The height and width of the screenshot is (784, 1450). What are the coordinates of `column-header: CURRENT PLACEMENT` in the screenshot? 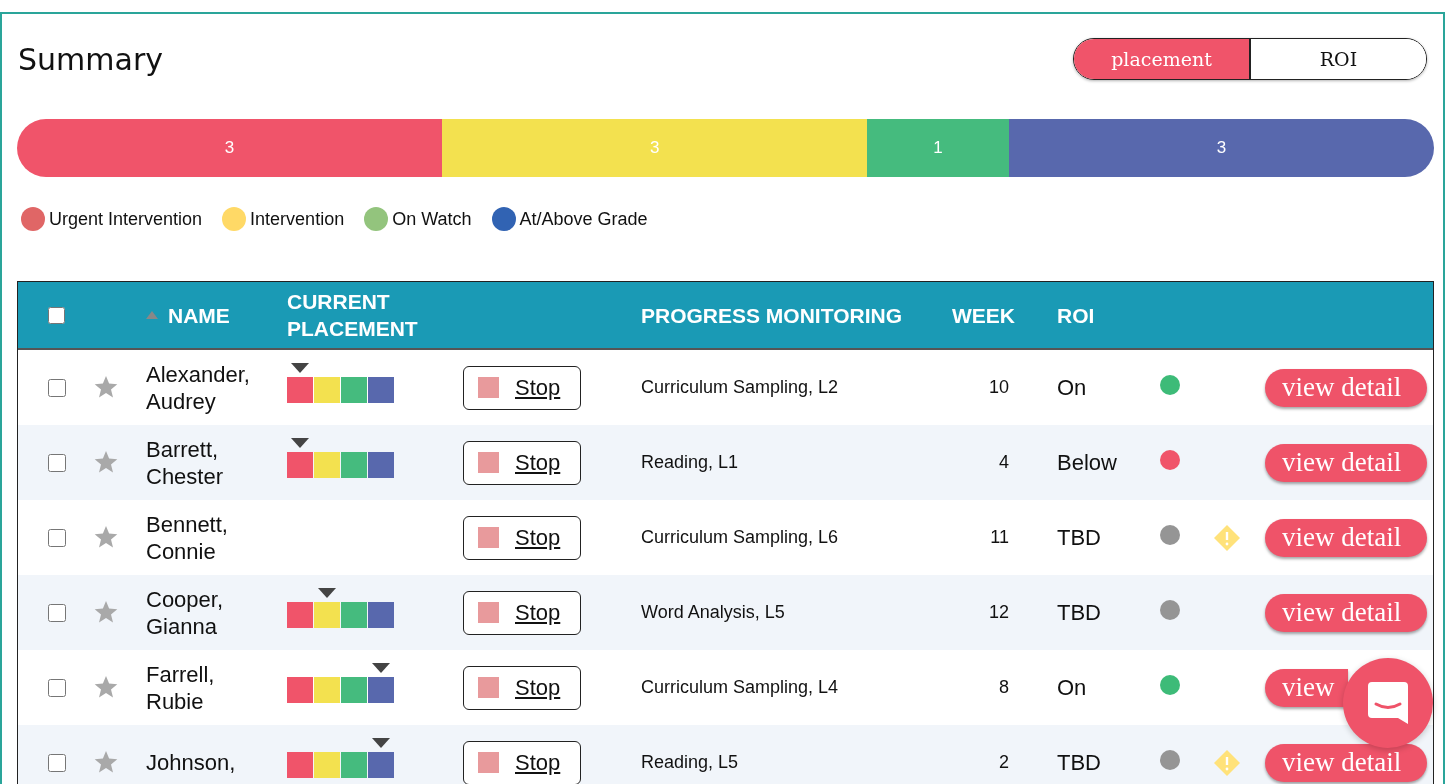 It's located at (362, 315).